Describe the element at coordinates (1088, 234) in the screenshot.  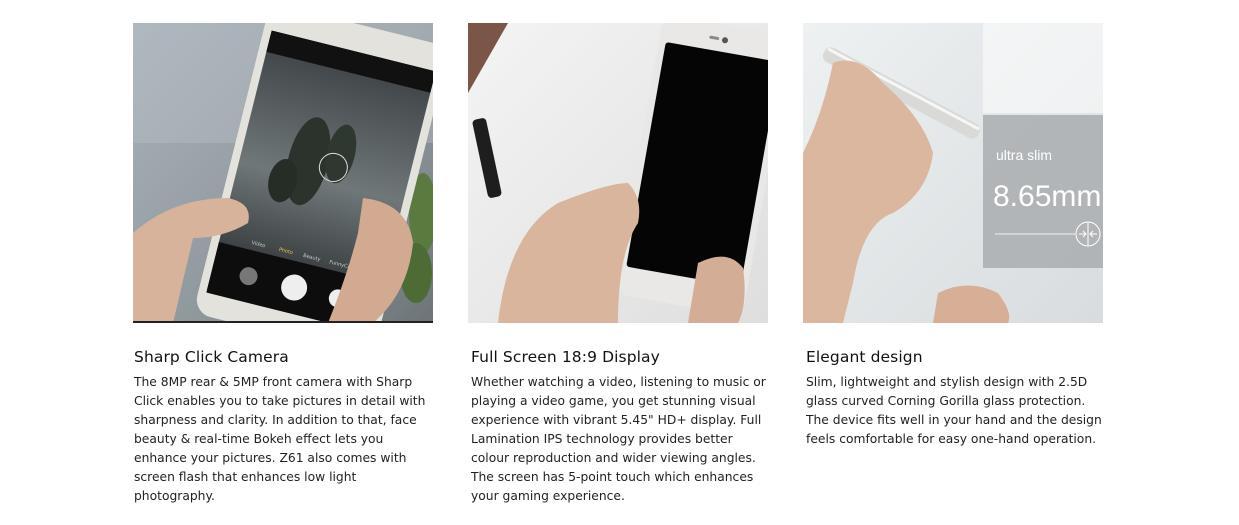
I see `thickness-arrows-icon` at that location.